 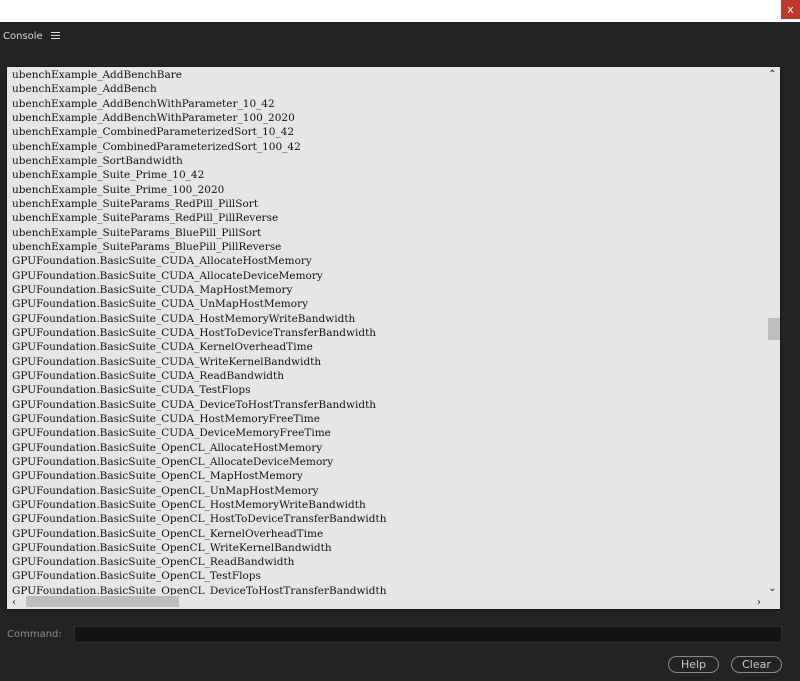 I want to click on scroll-up-icon: ⌃, so click(x=772, y=74).